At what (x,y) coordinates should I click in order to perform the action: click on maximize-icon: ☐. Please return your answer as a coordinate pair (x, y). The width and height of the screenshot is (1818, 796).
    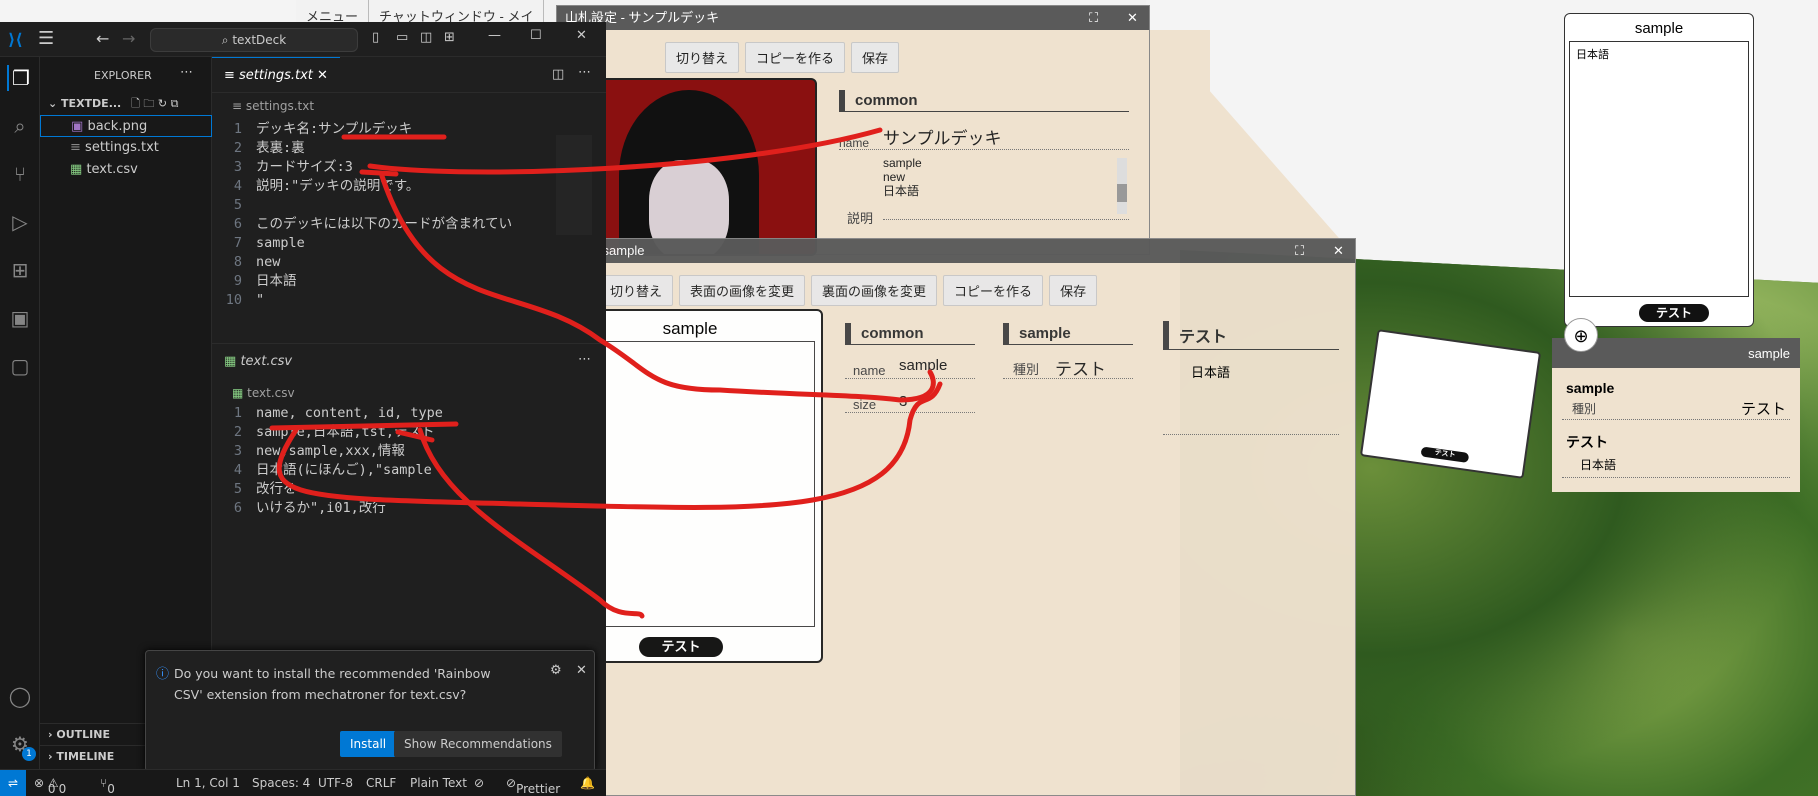
    Looking at the image, I should click on (536, 35).